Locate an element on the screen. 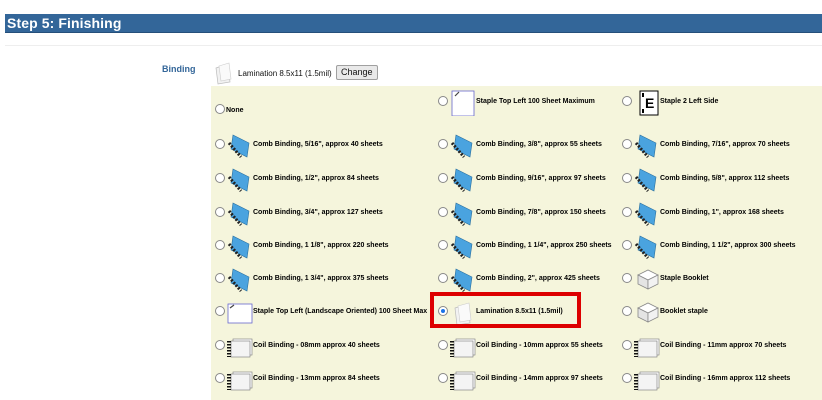  option-comb-9-16: Comb Binding, 9/16", approx 97 sheets is located at coordinates (530, 181).